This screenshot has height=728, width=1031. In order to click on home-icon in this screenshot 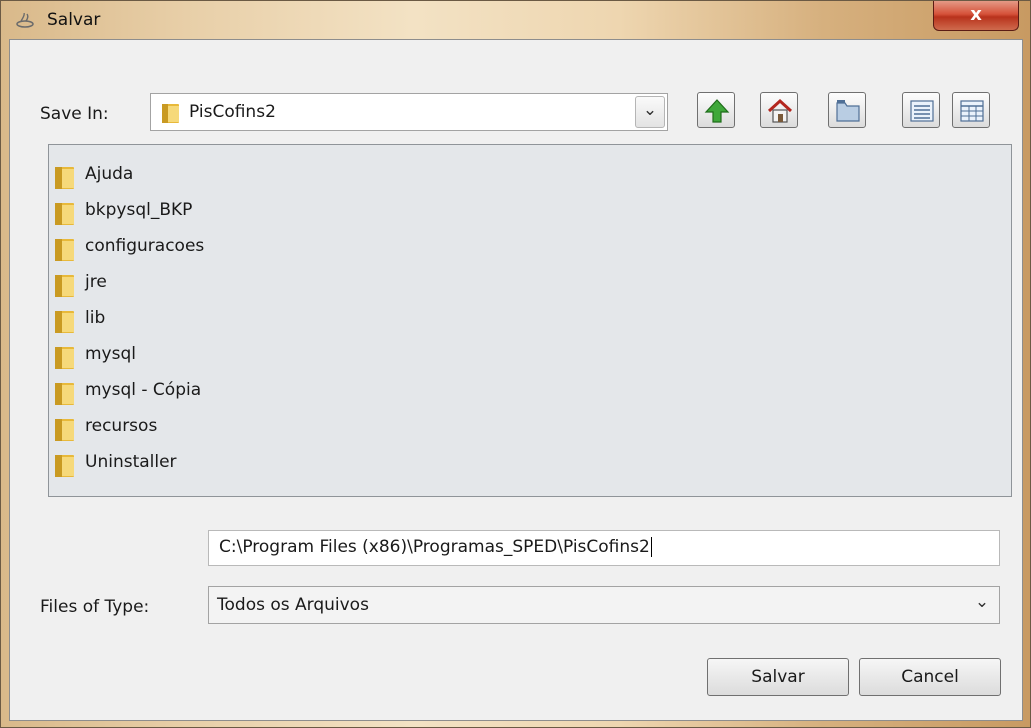, I will do `click(780, 110)`.